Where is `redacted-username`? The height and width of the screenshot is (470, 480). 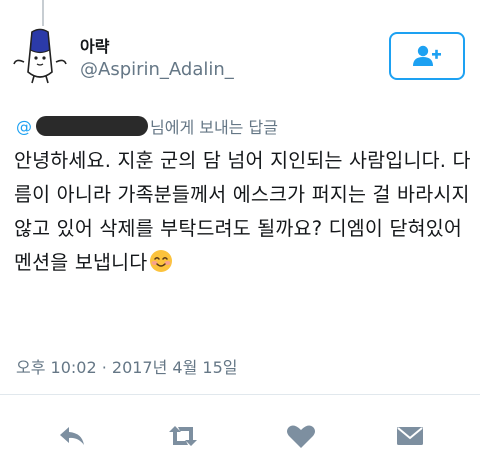
redacted-username is located at coordinates (92, 126).